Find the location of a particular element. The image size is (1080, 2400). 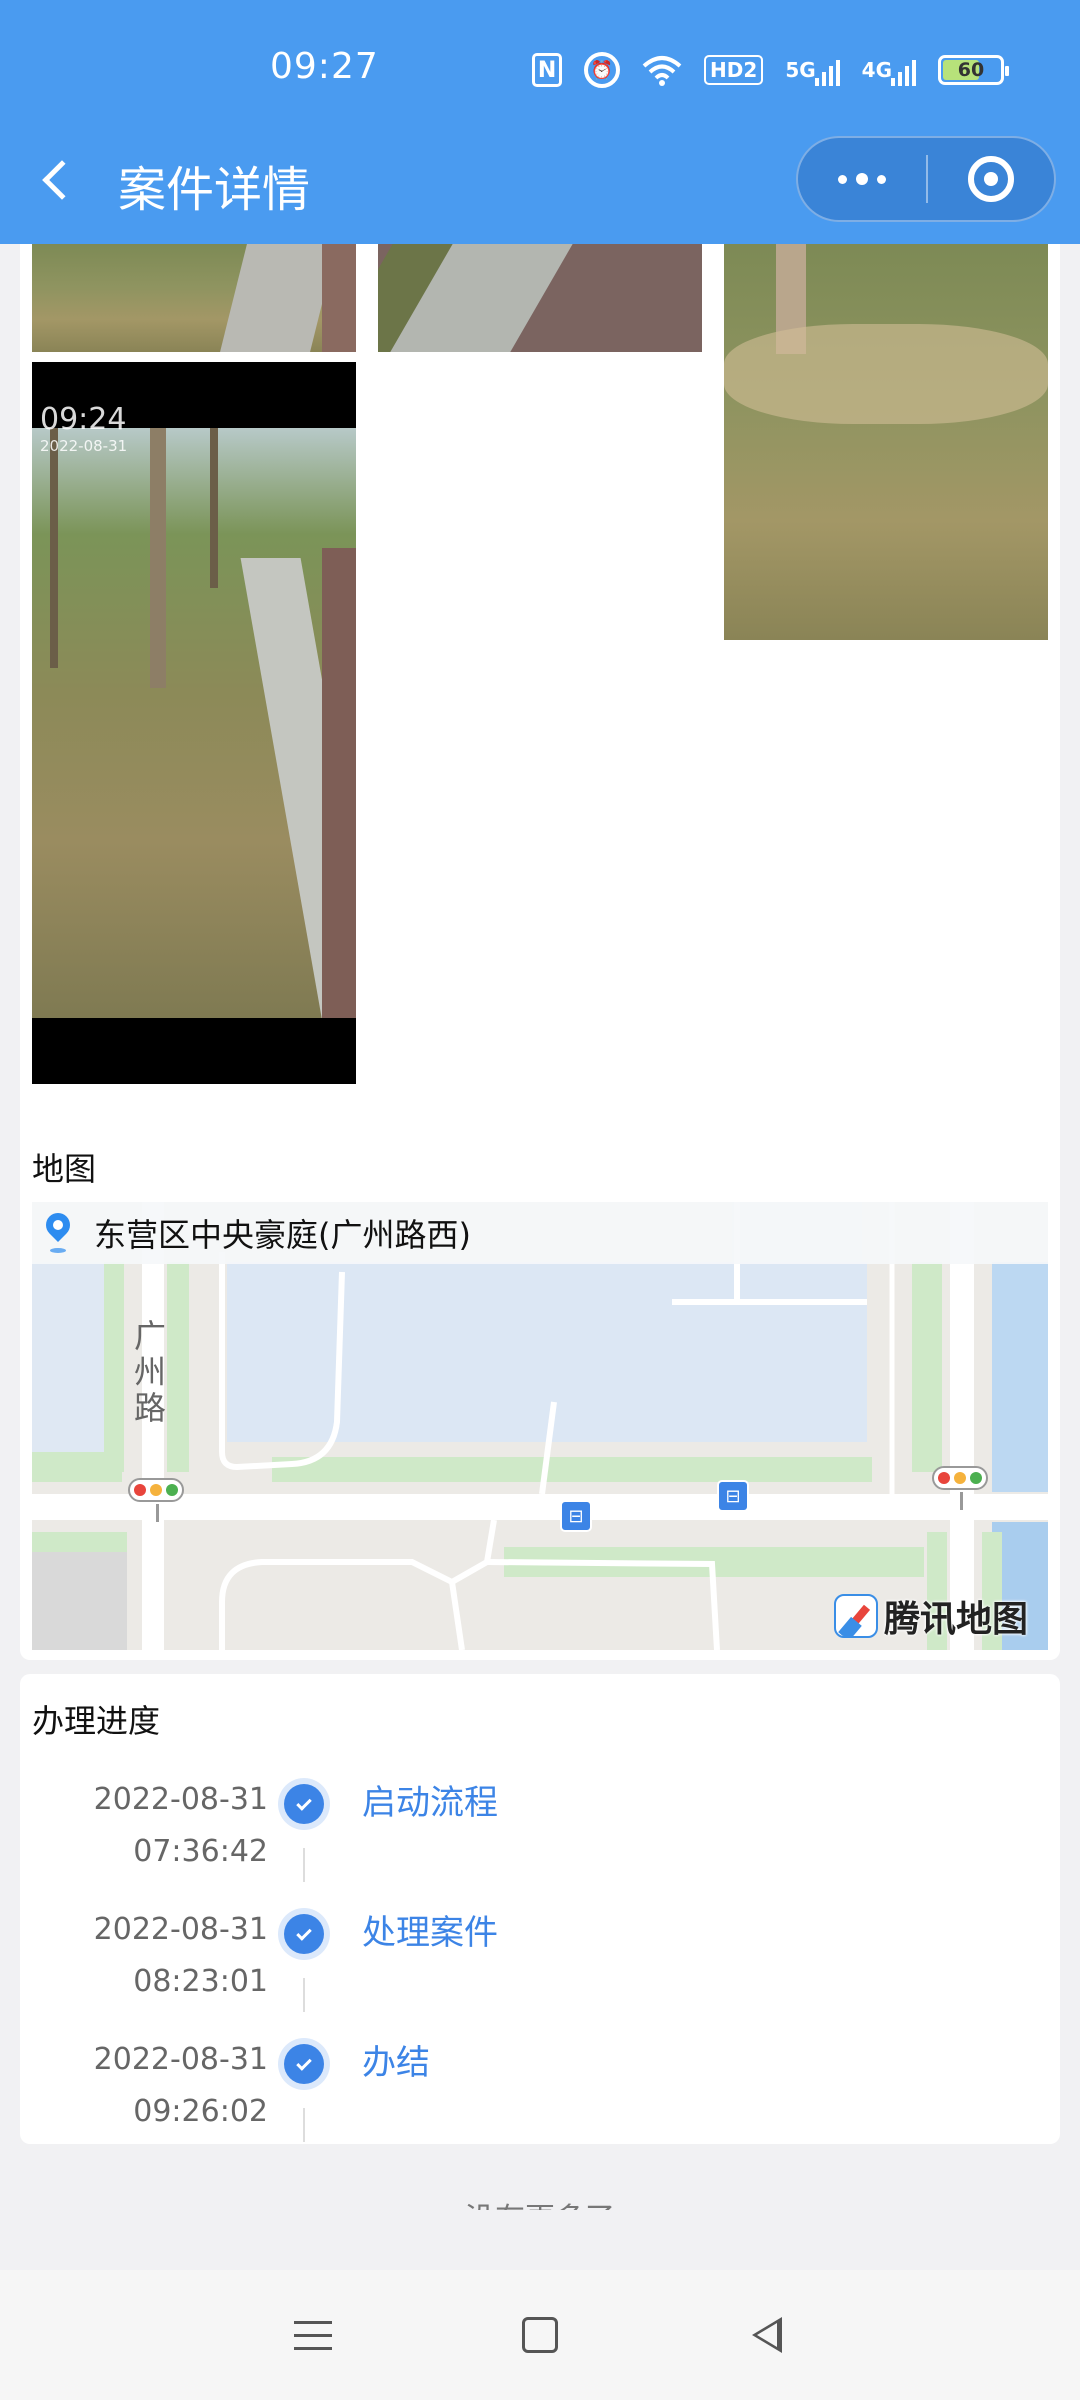

road-label-char: 广 is located at coordinates (149, 1336).